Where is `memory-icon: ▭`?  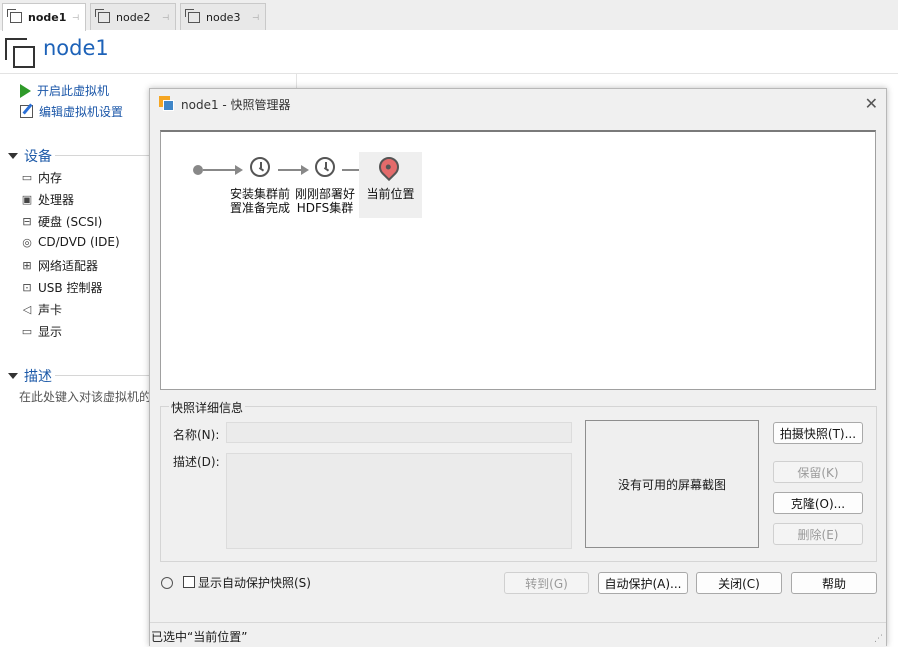
memory-icon: ▭ is located at coordinates (27, 177).